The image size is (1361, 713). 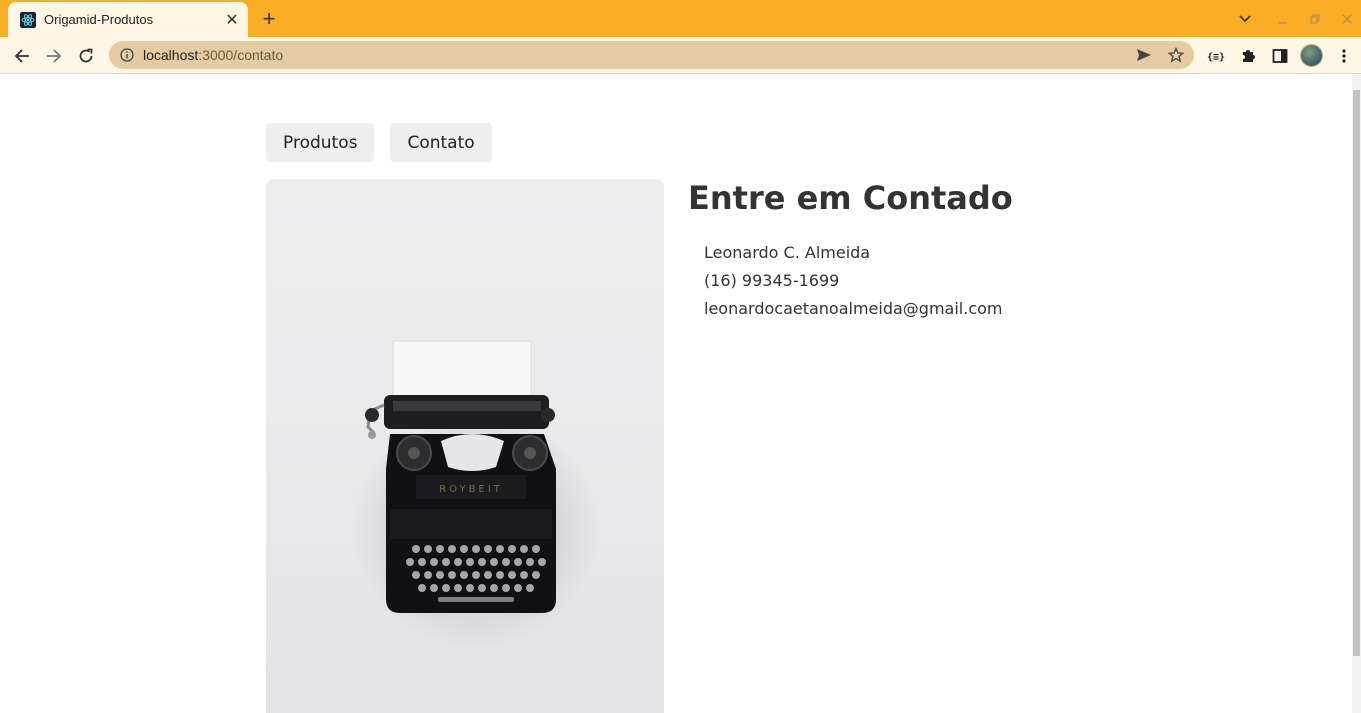 I want to click on react-atom-icon, so click(x=28, y=19).